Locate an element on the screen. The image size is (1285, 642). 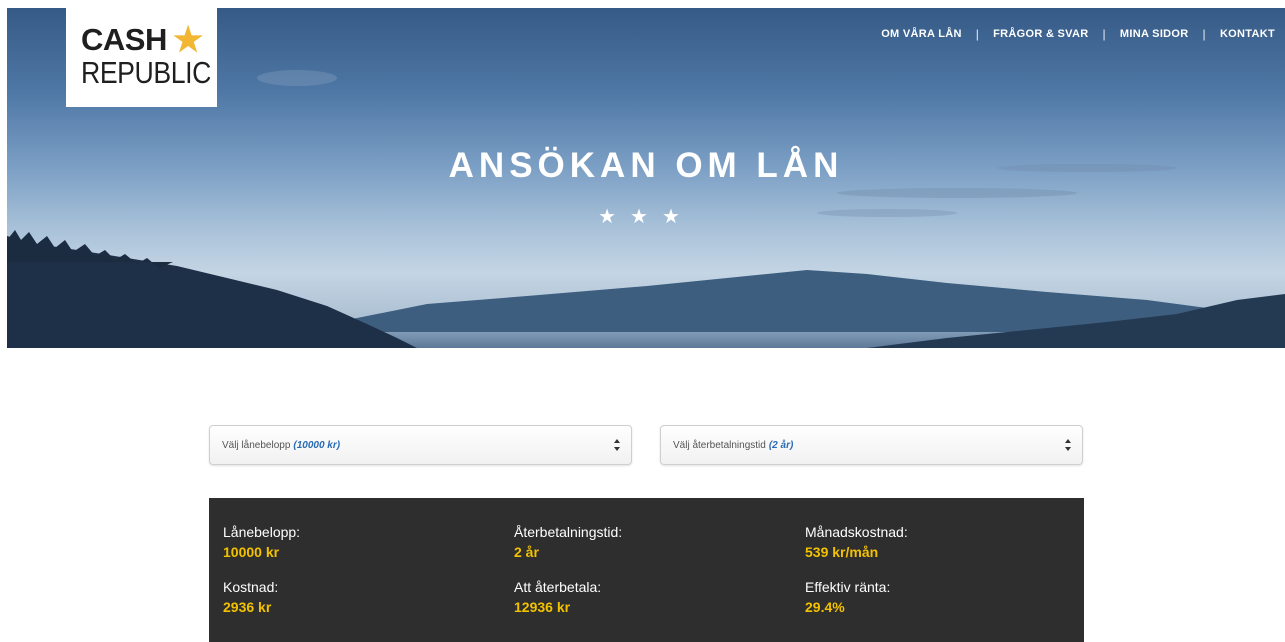
summary-value: 2 år is located at coordinates (526, 552).